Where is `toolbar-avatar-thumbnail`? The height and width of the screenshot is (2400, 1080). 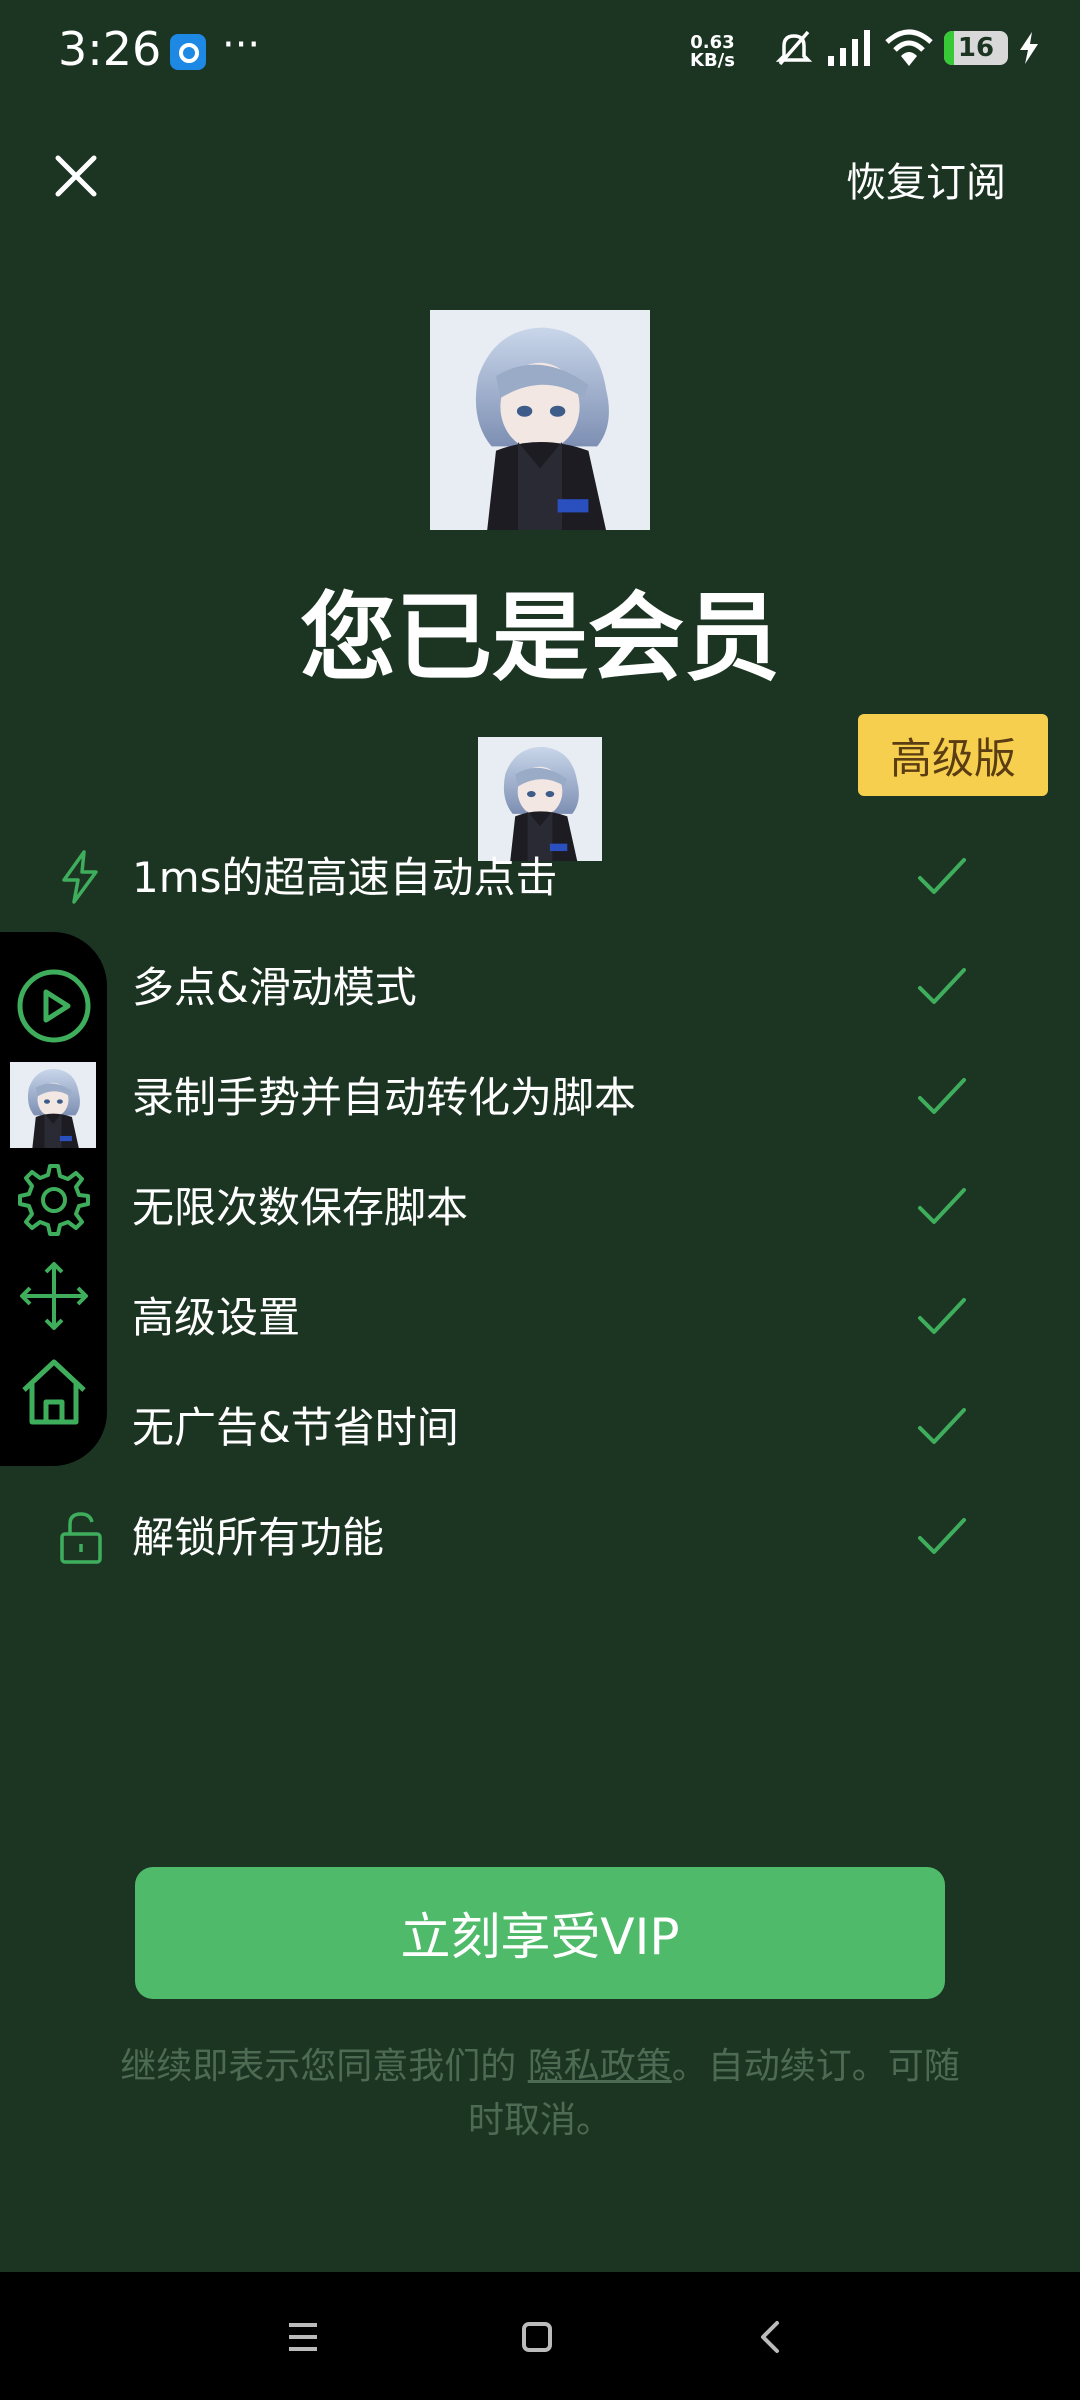
toolbar-avatar-thumbnail is located at coordinates (53, 1105).